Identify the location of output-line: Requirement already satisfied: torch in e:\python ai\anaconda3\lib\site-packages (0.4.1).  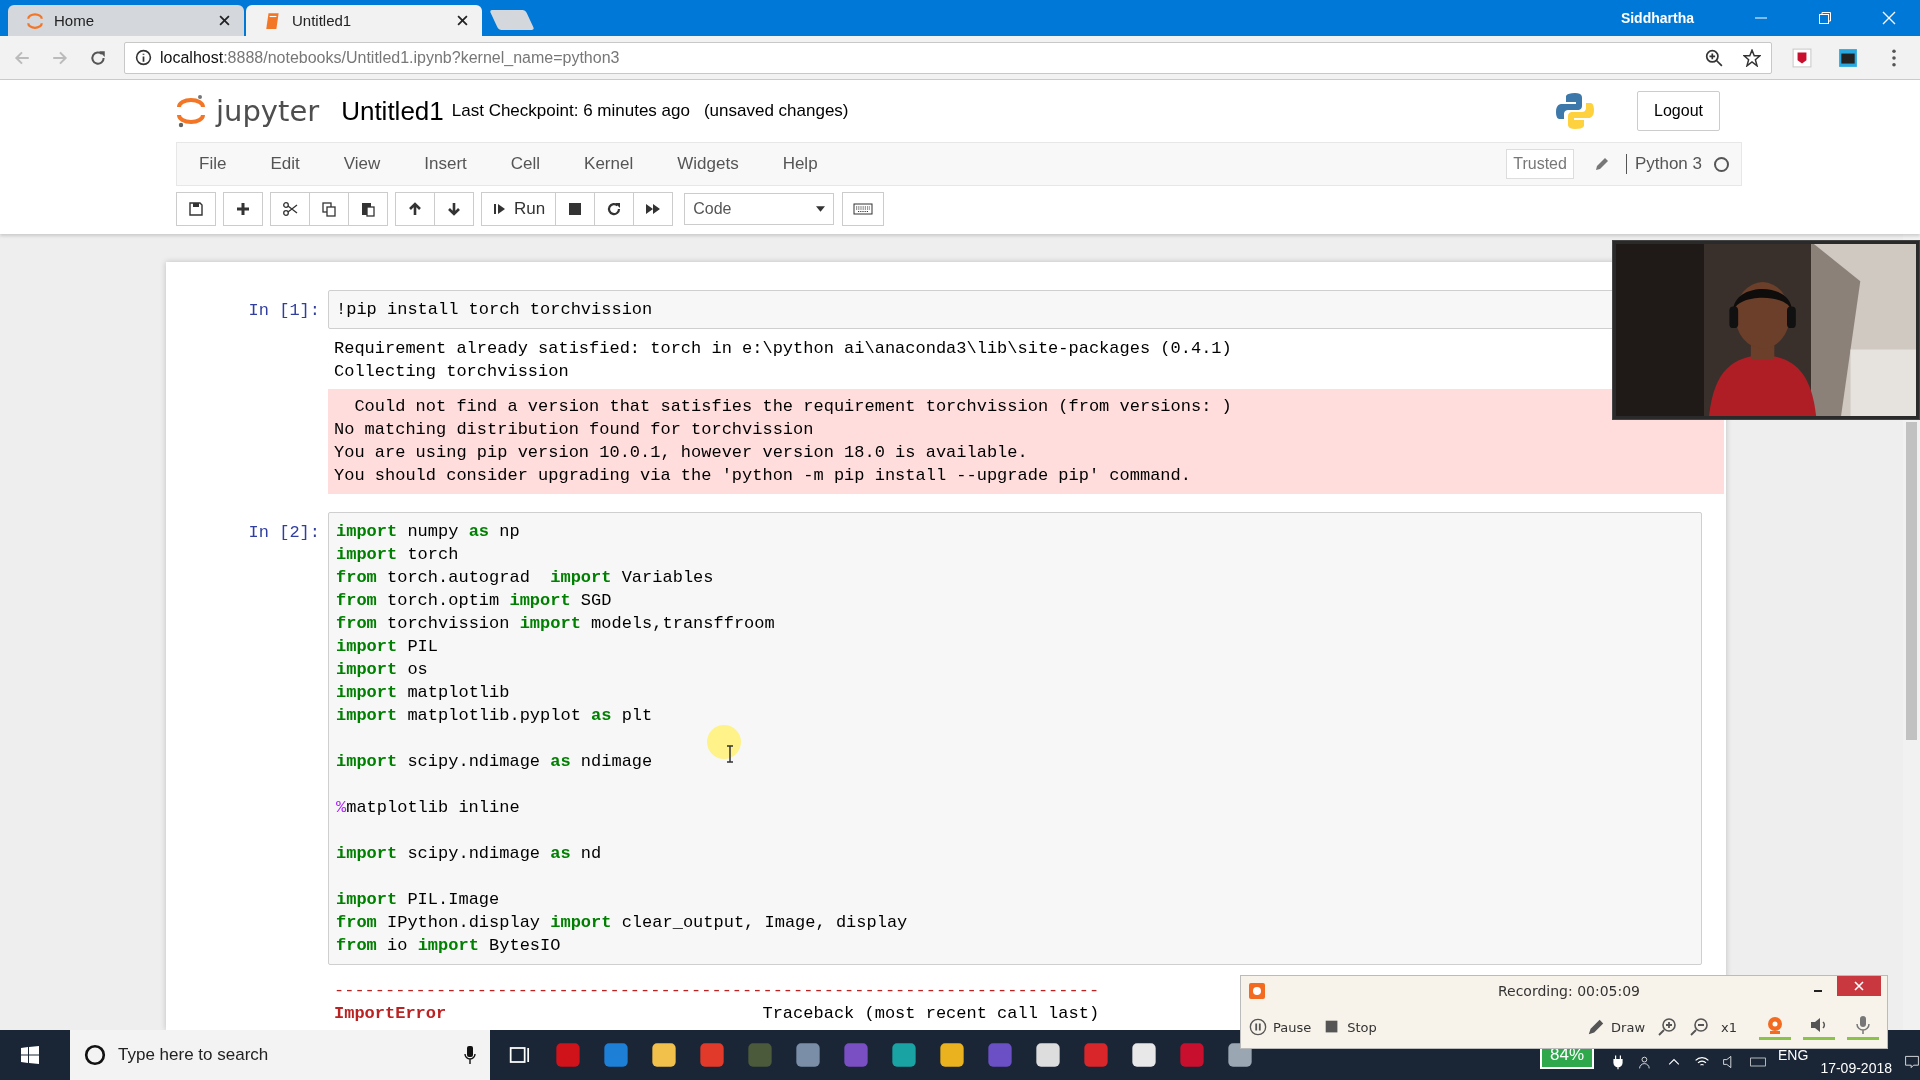
(783, 349).